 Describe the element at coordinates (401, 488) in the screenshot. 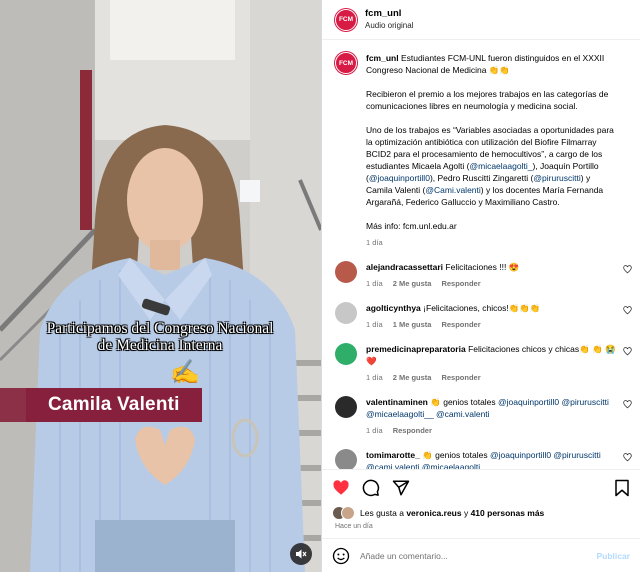

I see `share-icon` at that location.